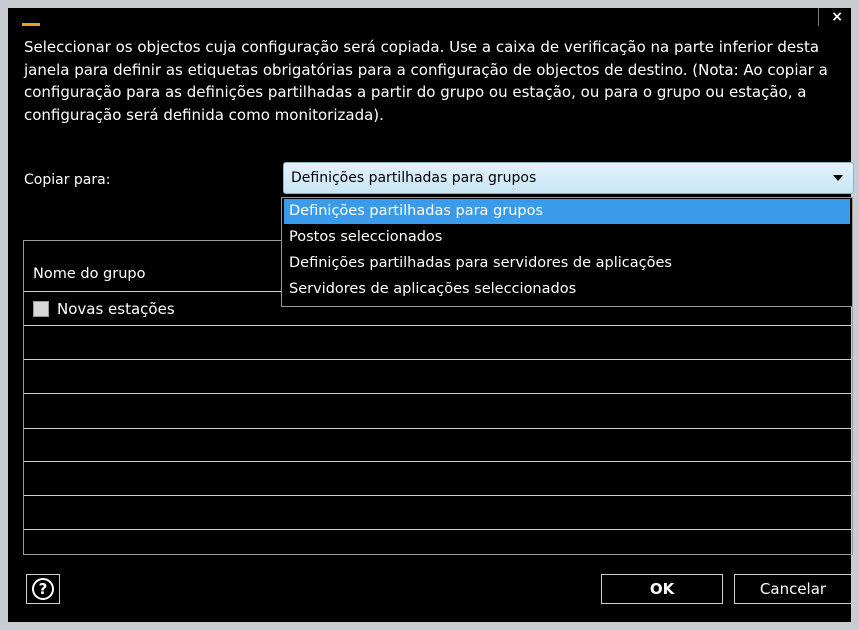 This screenshot has width=859, height=630. I want to click on cancel-button: Cancelar, so click(793, 589).